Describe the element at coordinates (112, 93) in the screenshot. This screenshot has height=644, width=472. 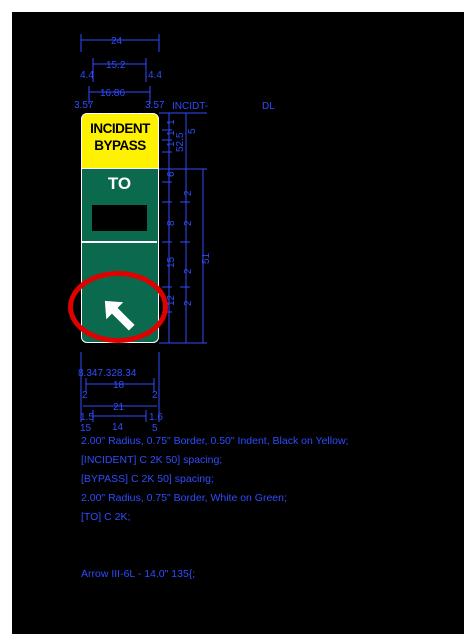
I see `dim-16-86: 16.86` at that location.